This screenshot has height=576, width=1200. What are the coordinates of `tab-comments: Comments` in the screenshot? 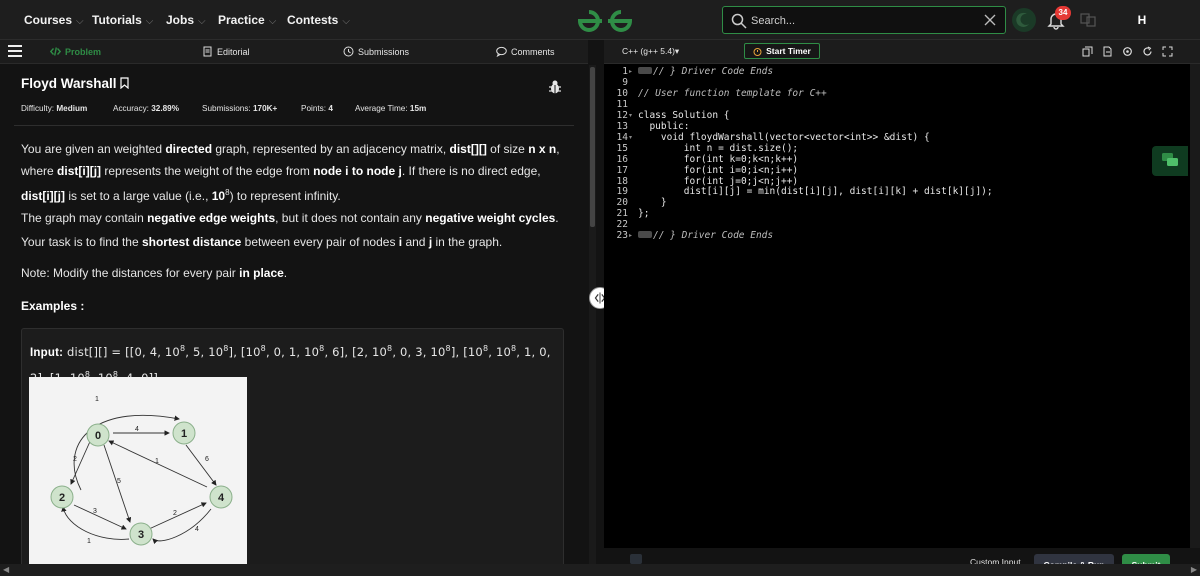 It's located at (525, 51).